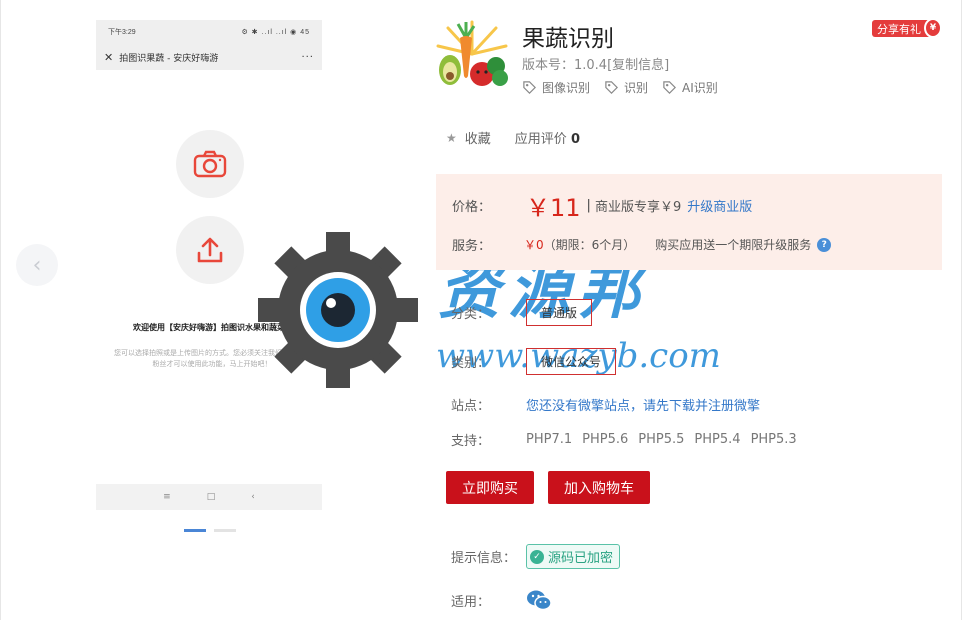 The width and height of the screenshot is (962, 620). I want to click on rating-label: 应用评价, so click(540, 139).